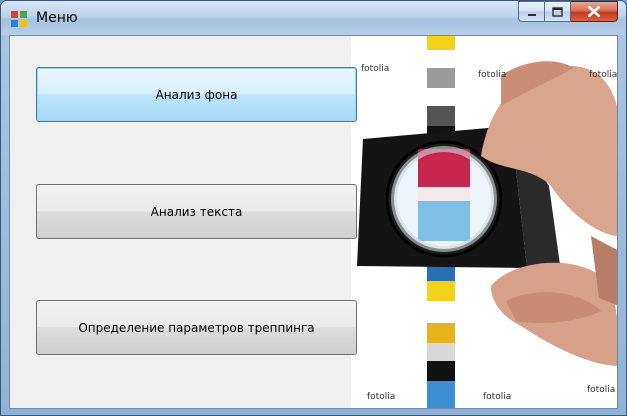  Describe the element at coordinates (381, 397) in the screenshot. I see `watermark-4: fotolia` at that location.